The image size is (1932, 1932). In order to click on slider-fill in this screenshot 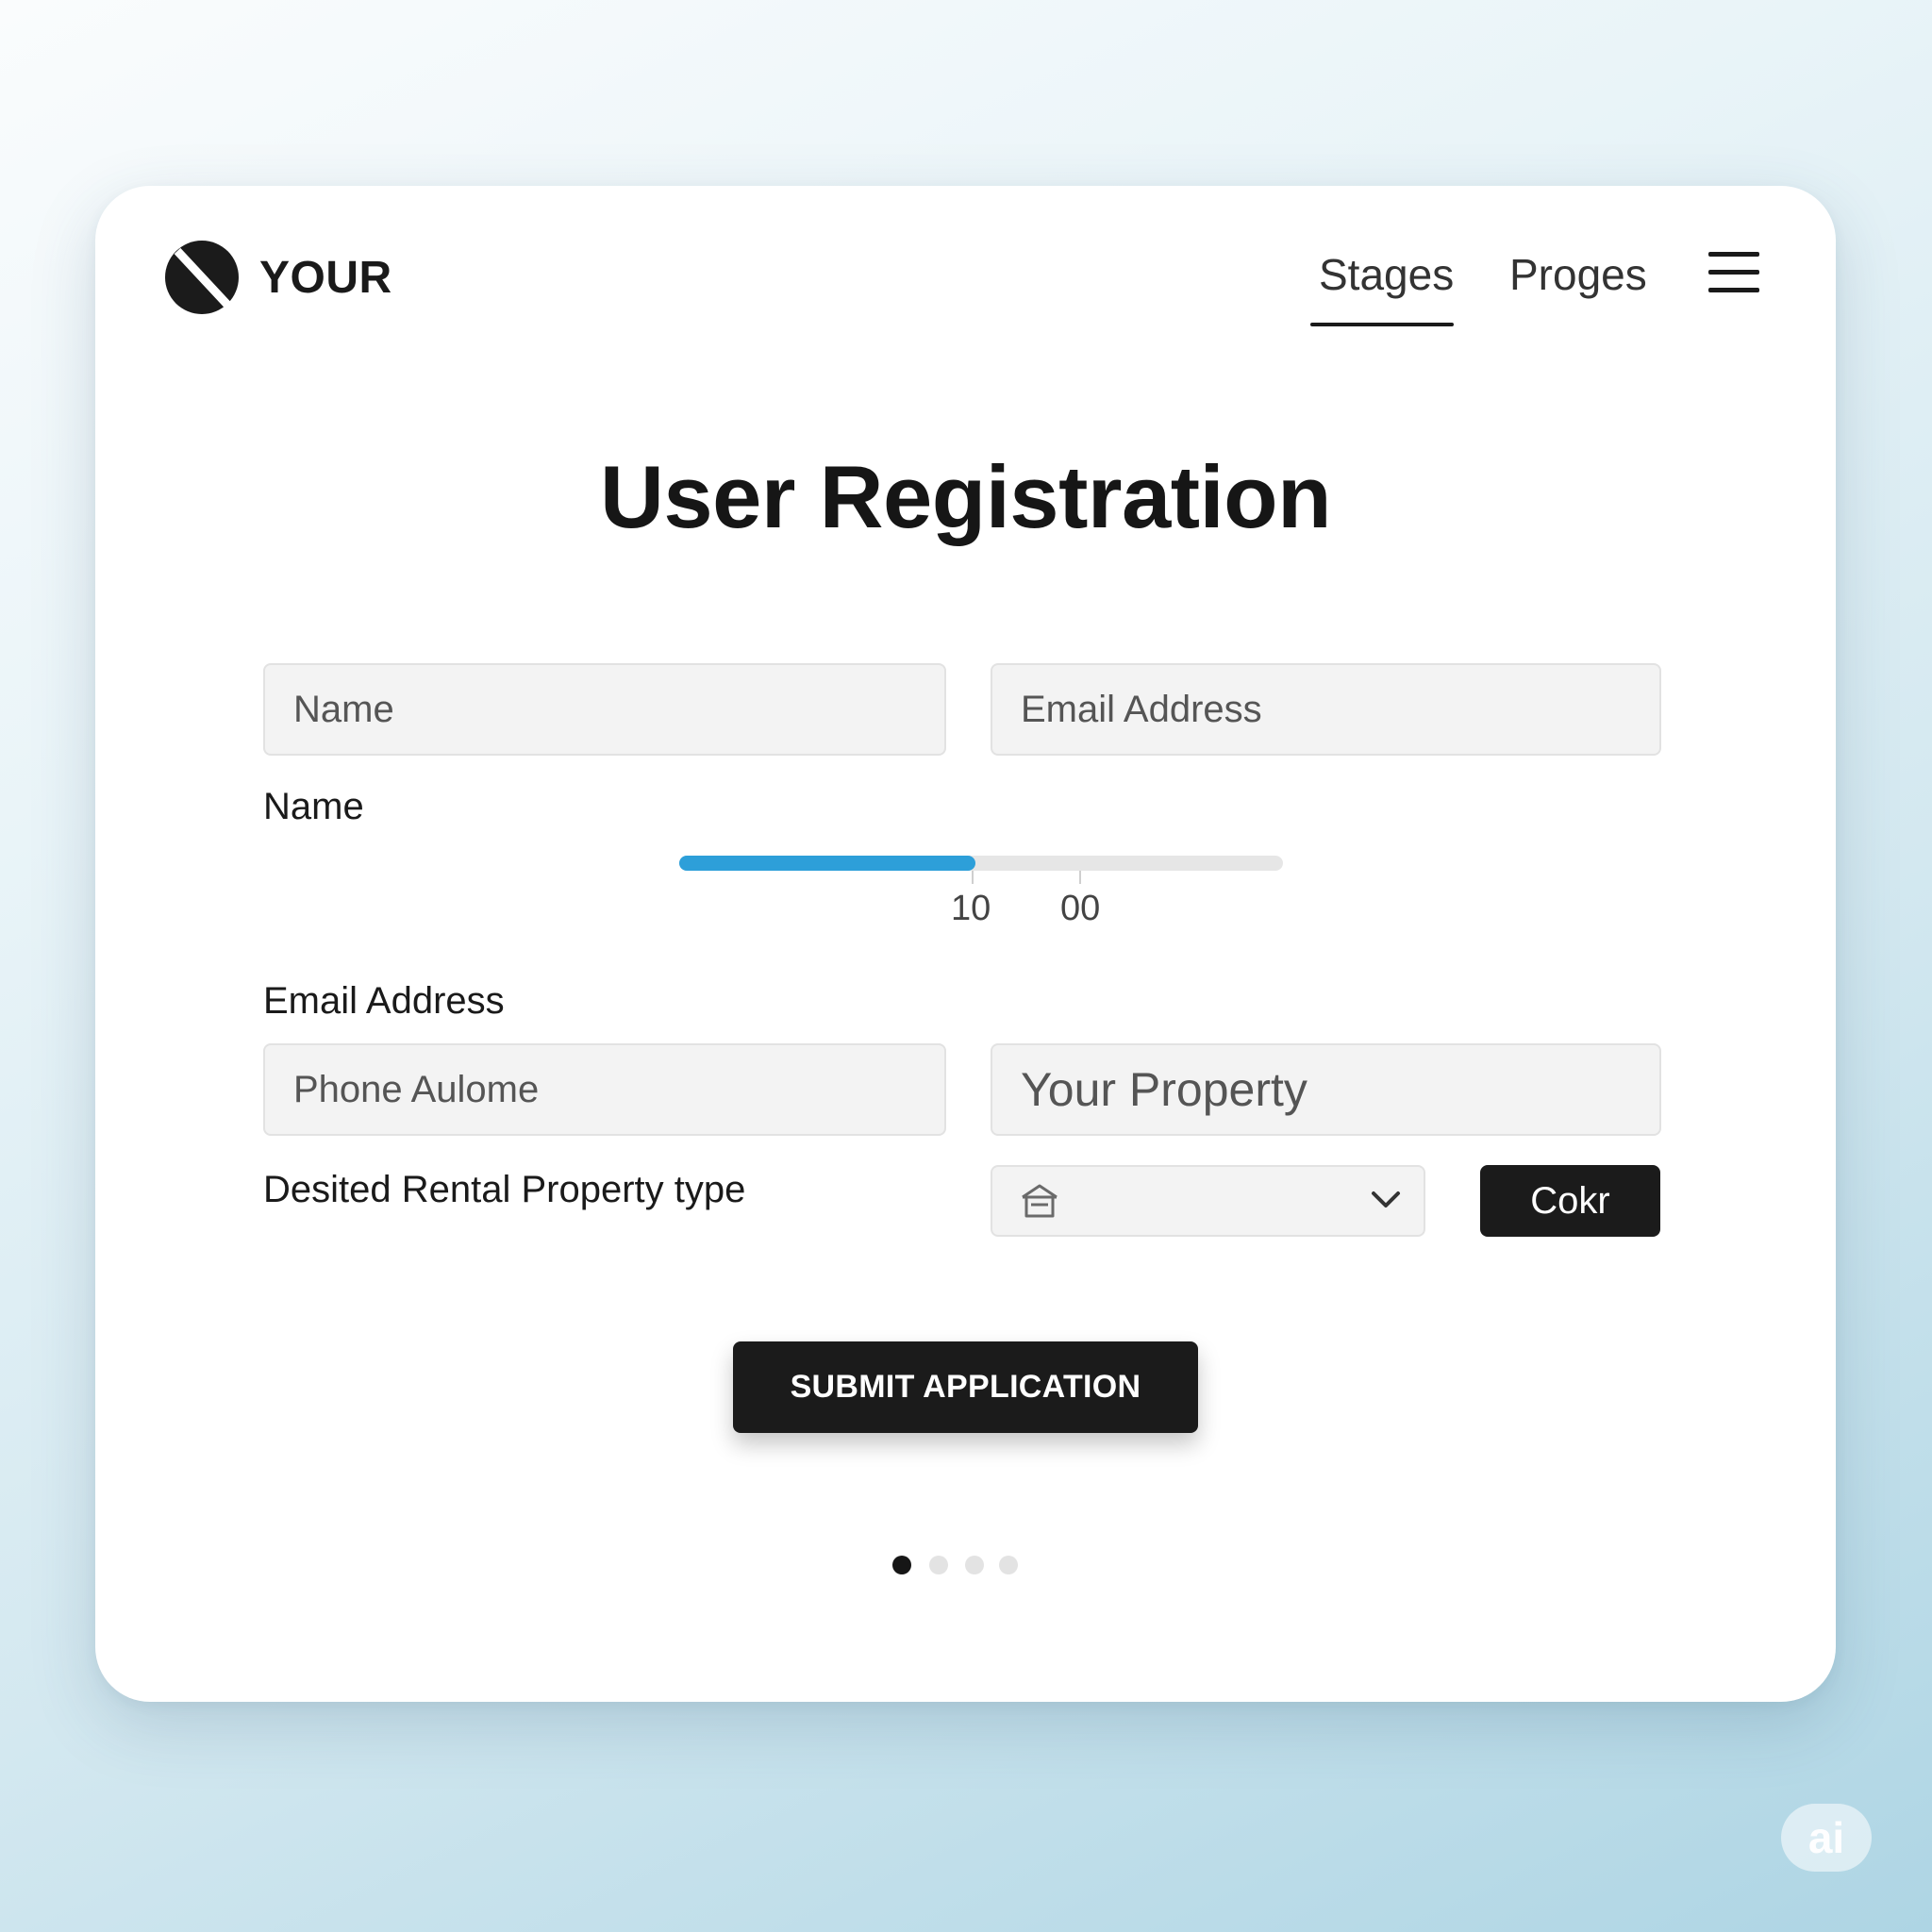, I will do `click(827, 864)`.